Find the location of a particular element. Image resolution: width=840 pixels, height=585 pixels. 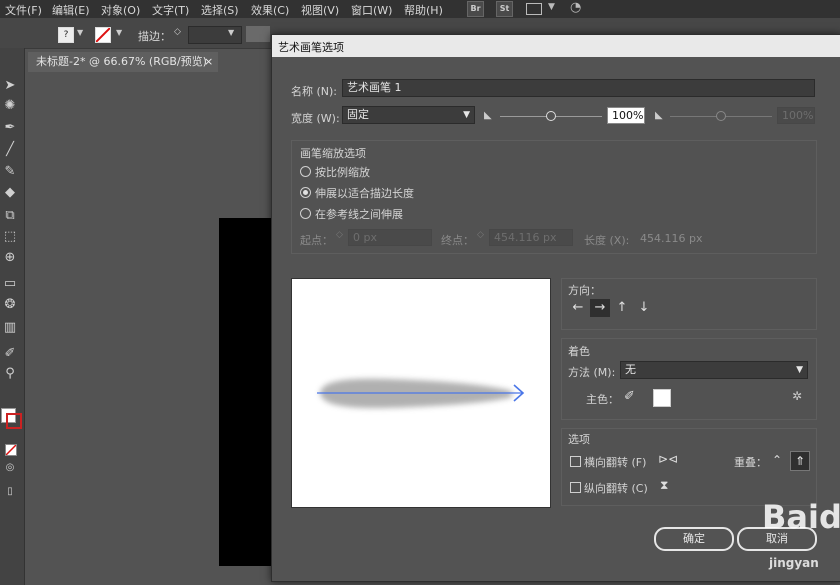

shape-builder-icon: ⊕ is located at coordinates (10, 258).